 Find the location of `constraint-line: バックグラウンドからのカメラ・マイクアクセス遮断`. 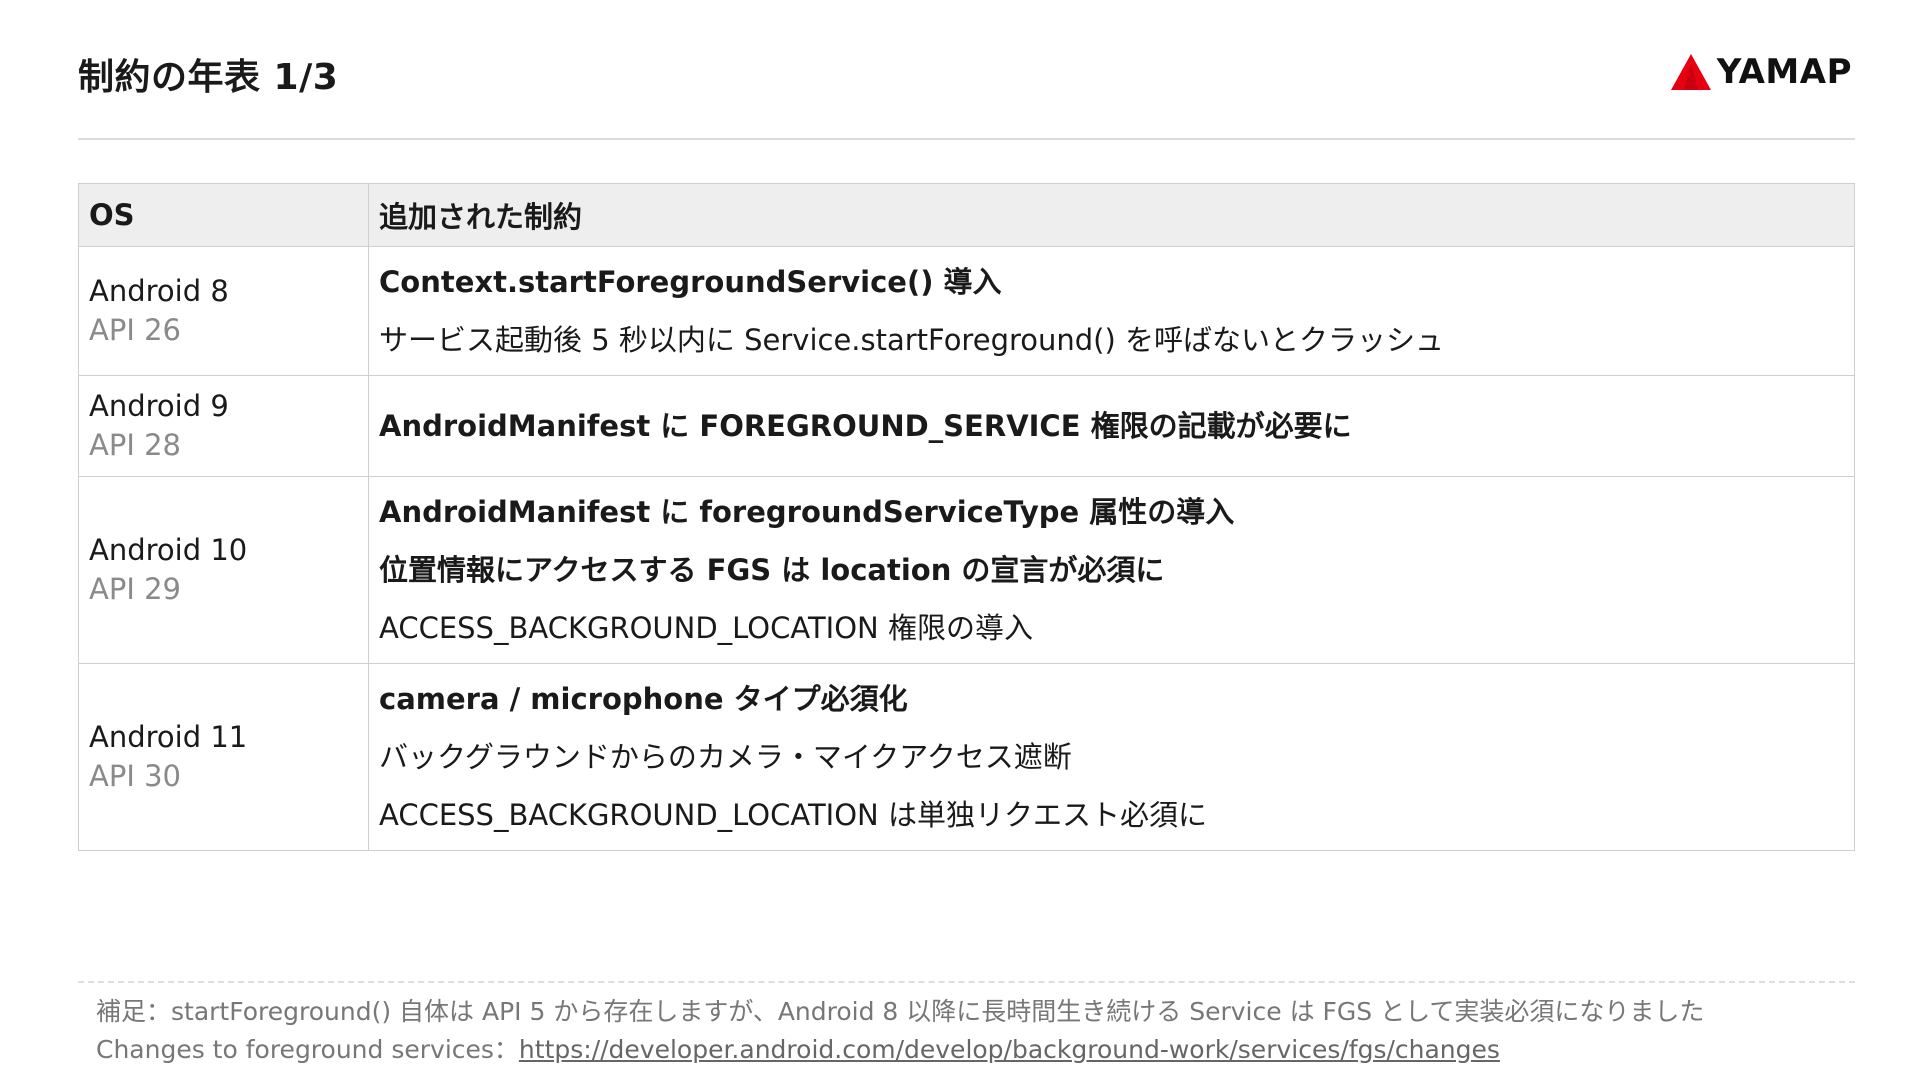

constraint-line: バックグラウンドからのカメラ・マイクアクセス遮断 is located at coordinates (725, 757).